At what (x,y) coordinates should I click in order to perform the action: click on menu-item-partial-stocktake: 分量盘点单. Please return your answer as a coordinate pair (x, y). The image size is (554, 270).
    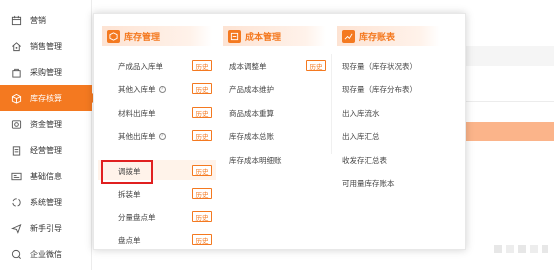
    Looking at the image, I should click on (137, 217).